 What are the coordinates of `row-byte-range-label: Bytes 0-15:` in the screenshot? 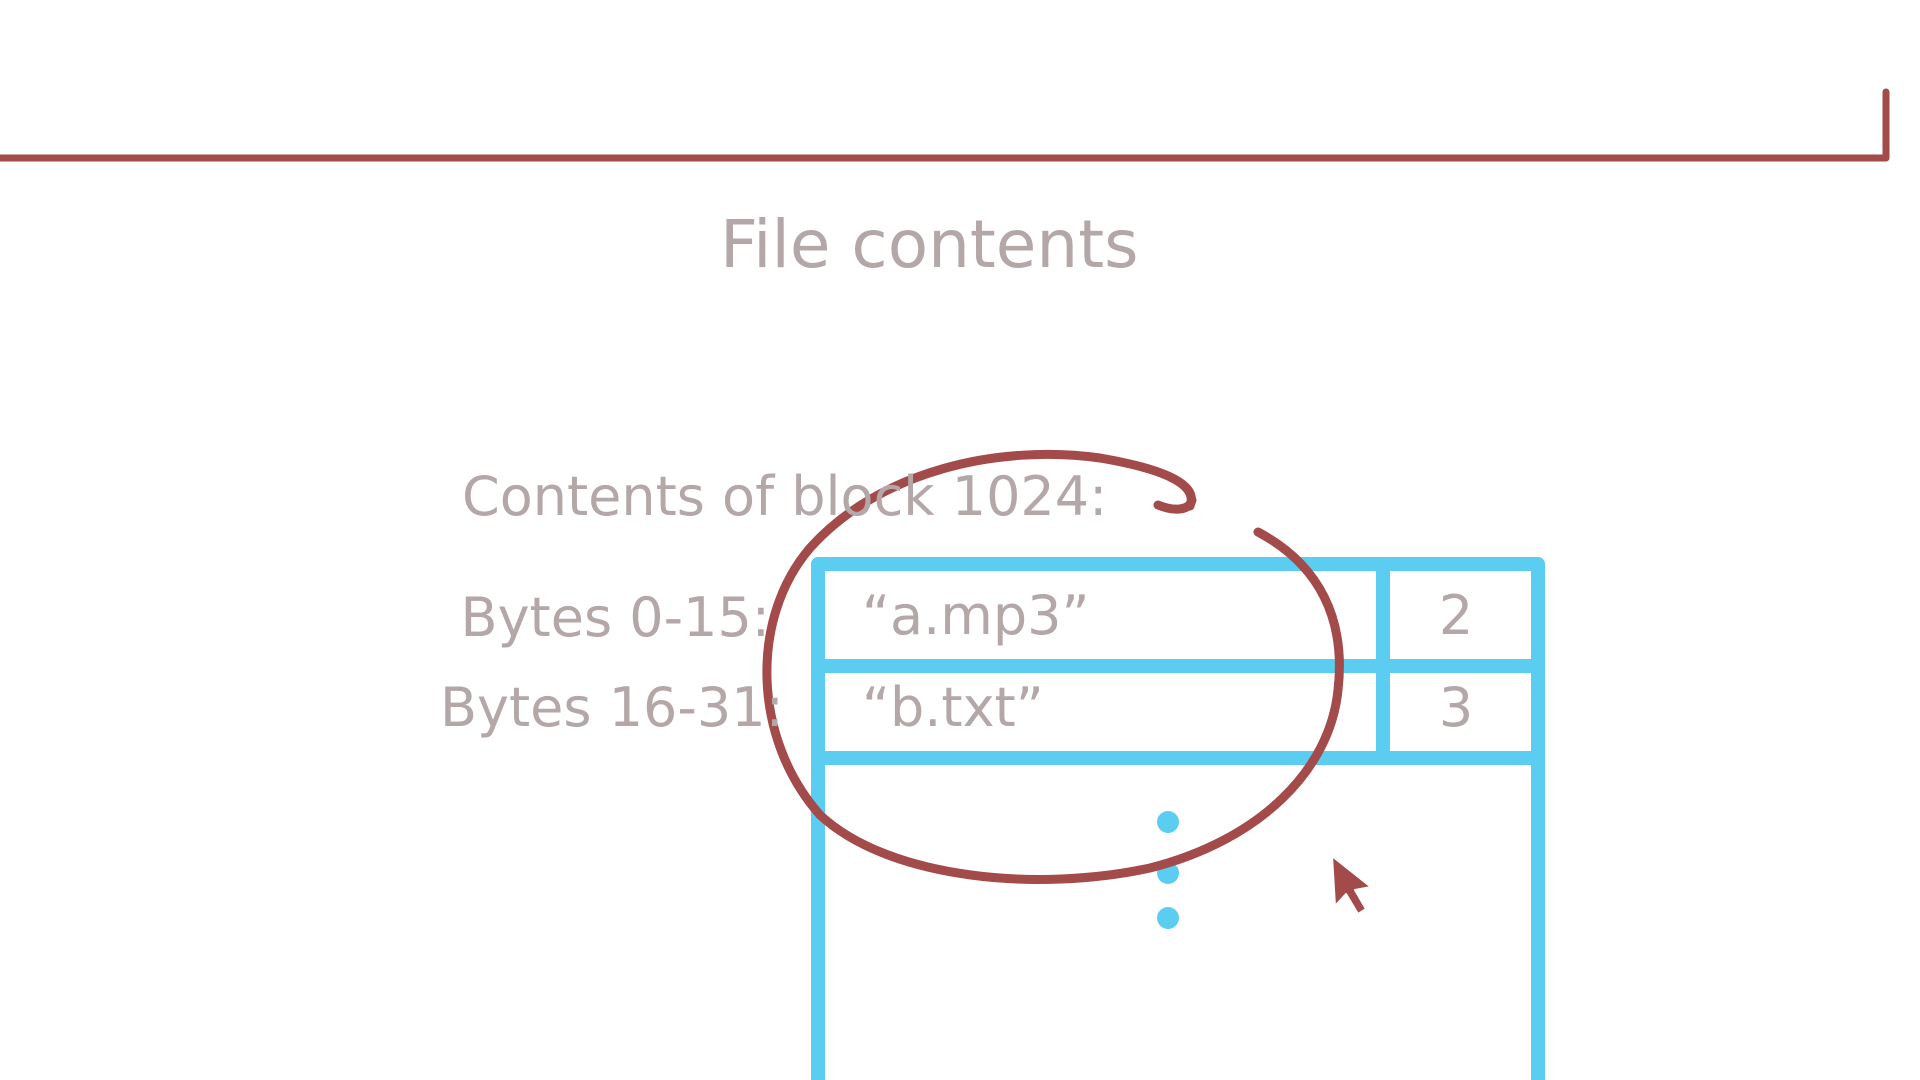 It's located at (615, 617).